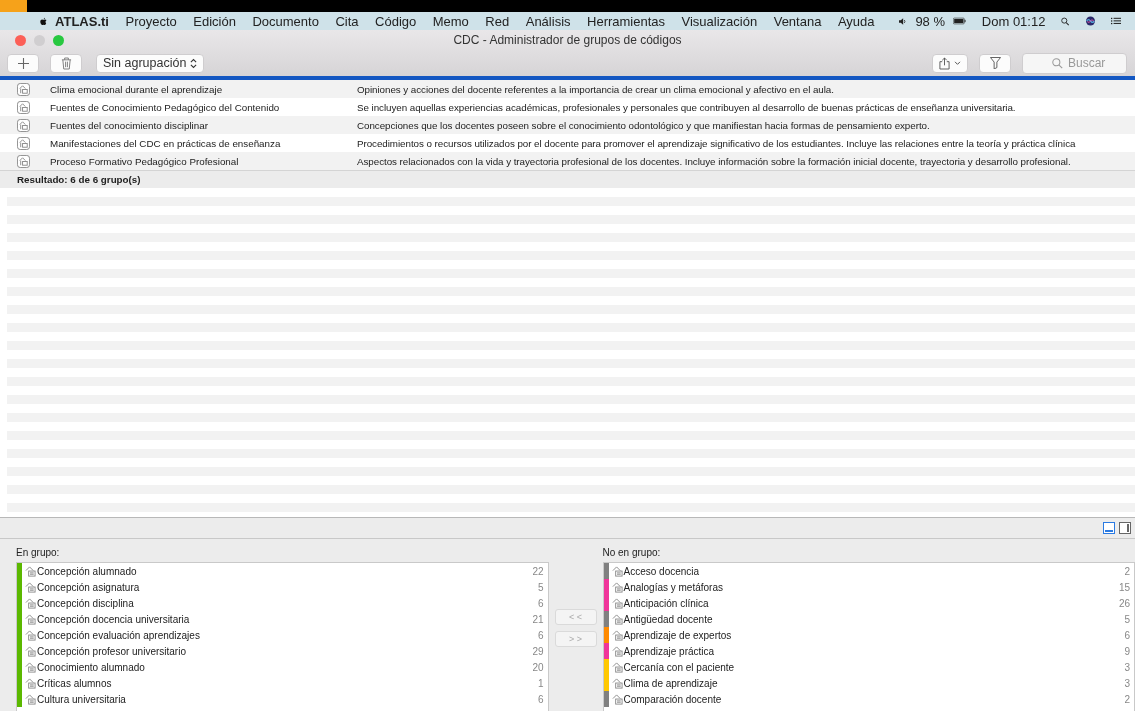  Describe the element at coordinates (285, 667) in the screenshot. I see `code-name: Conocimiento alumnado` at that location.